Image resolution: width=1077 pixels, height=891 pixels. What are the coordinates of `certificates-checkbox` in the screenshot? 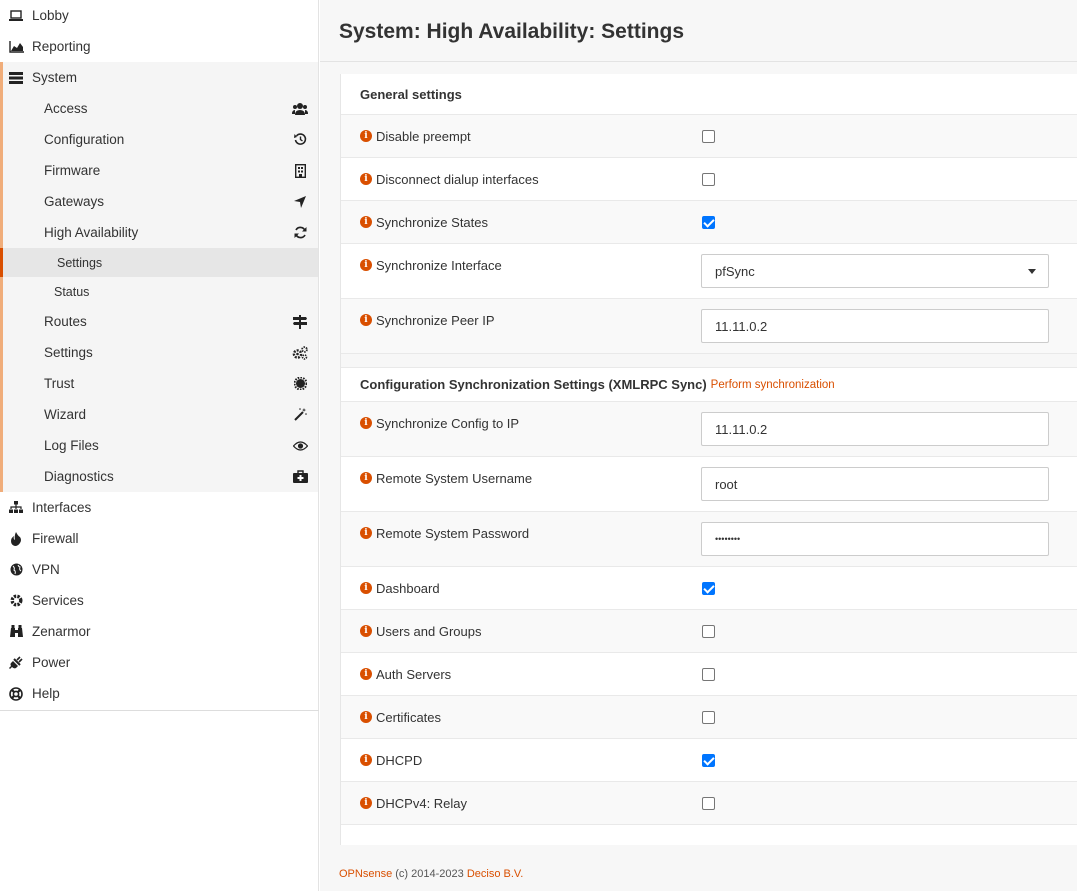 It's located at (708, 717).